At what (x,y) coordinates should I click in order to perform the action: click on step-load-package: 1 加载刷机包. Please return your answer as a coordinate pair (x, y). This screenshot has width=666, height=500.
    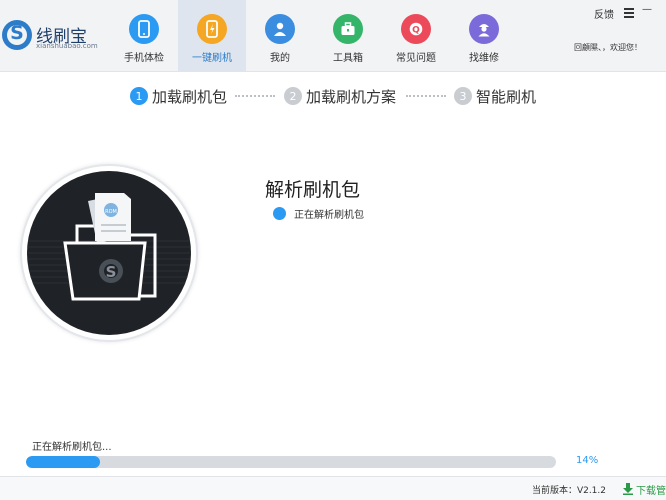
    Looking at the image, I should click on (178, 96).